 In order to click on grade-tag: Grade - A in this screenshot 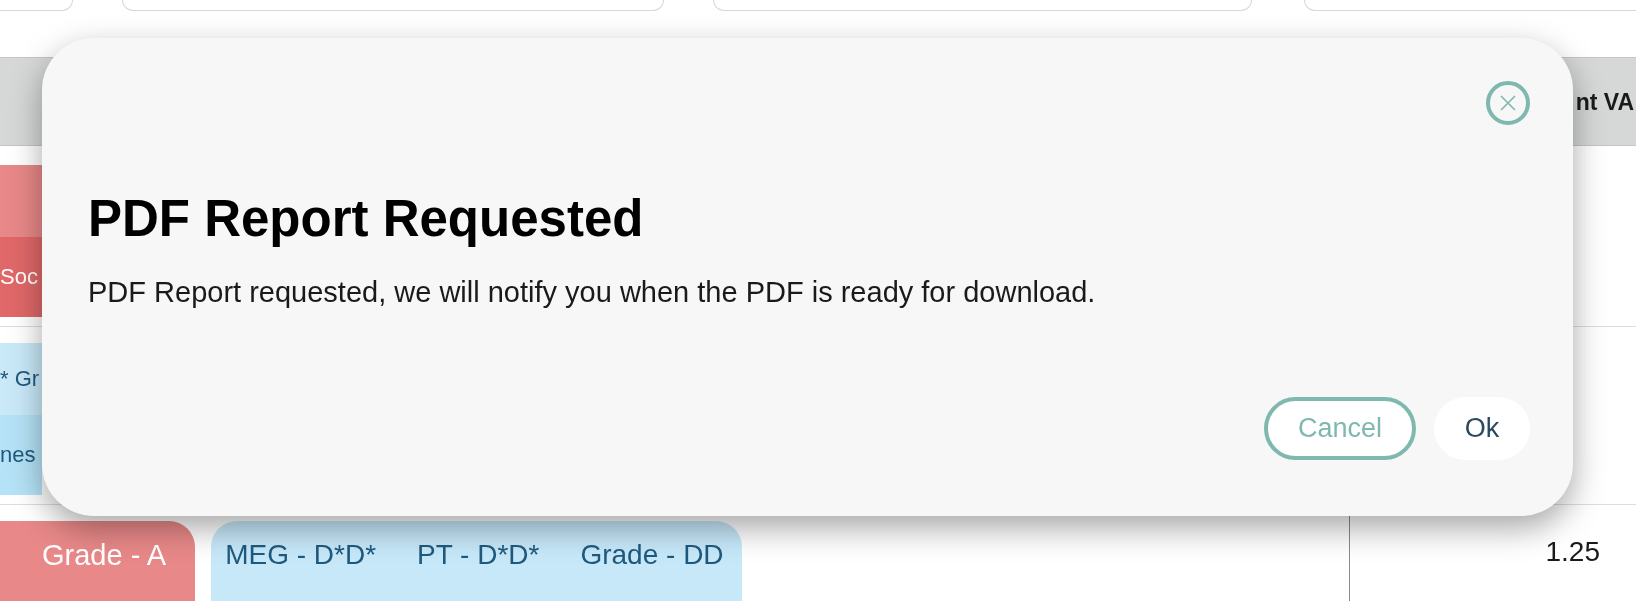, I will do `click(98, 561)`.